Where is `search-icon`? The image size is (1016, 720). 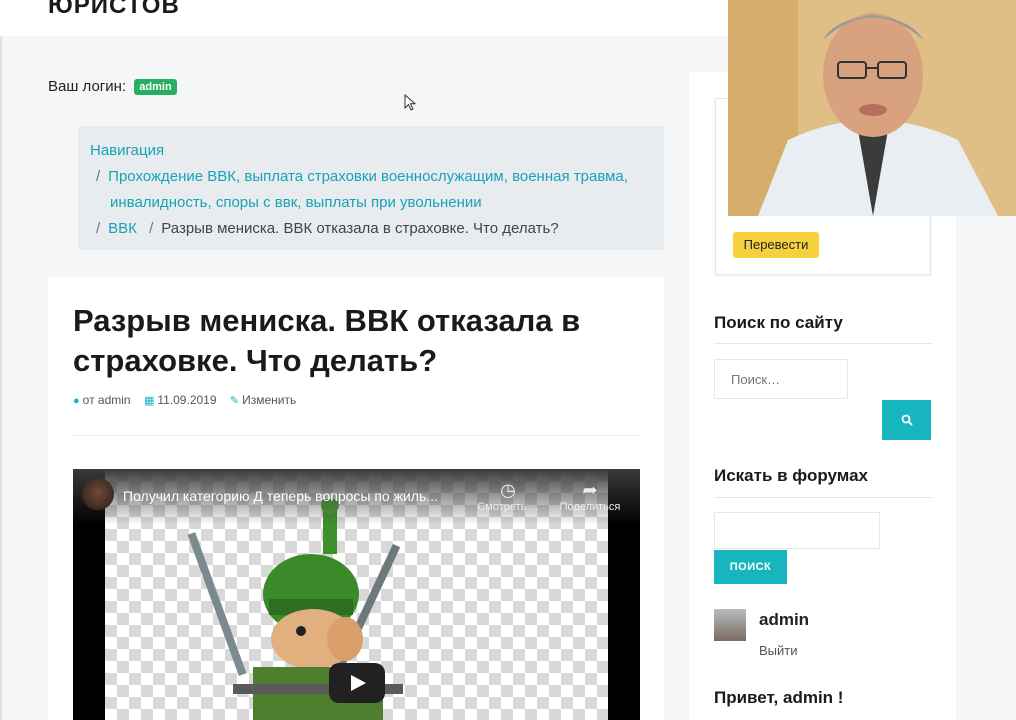
search-icon is located at coordinates (907, 420).